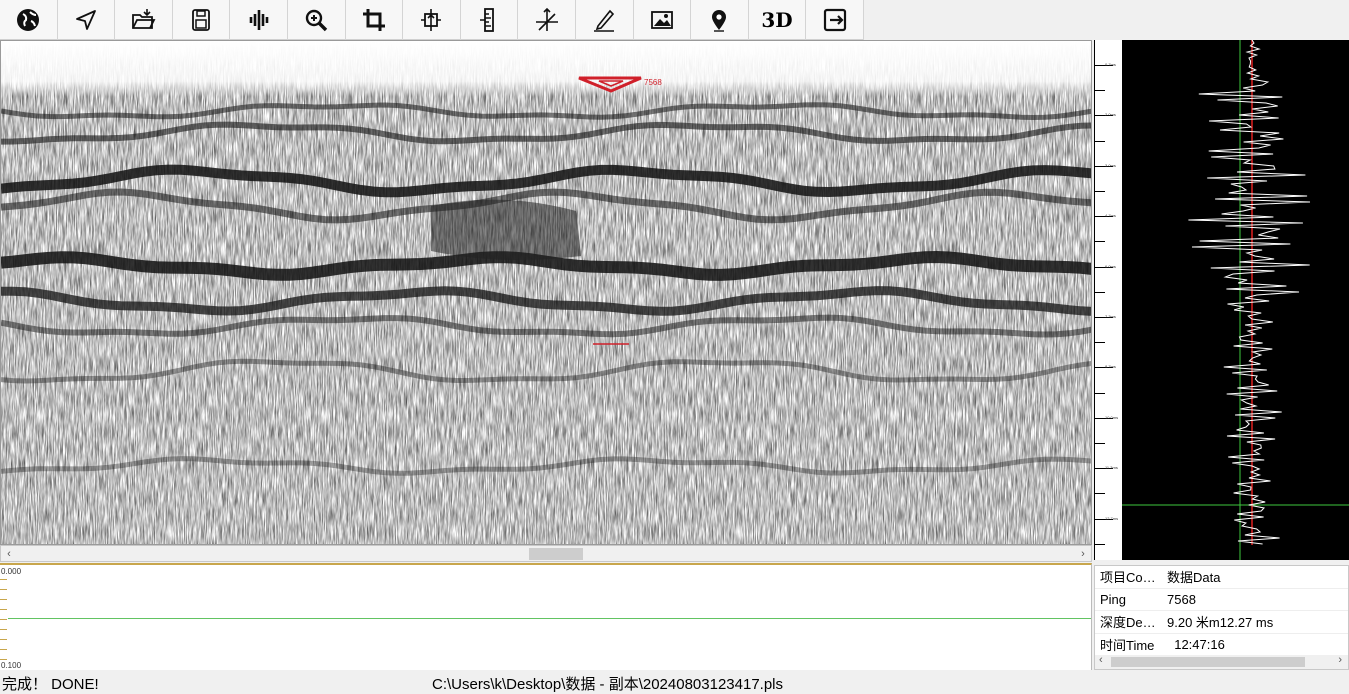 This screenshot has width=1349, height=694. Describe the element at coordinates (11, 571) in the screenshot. I see `graph-top-label: 0.000` at that location.